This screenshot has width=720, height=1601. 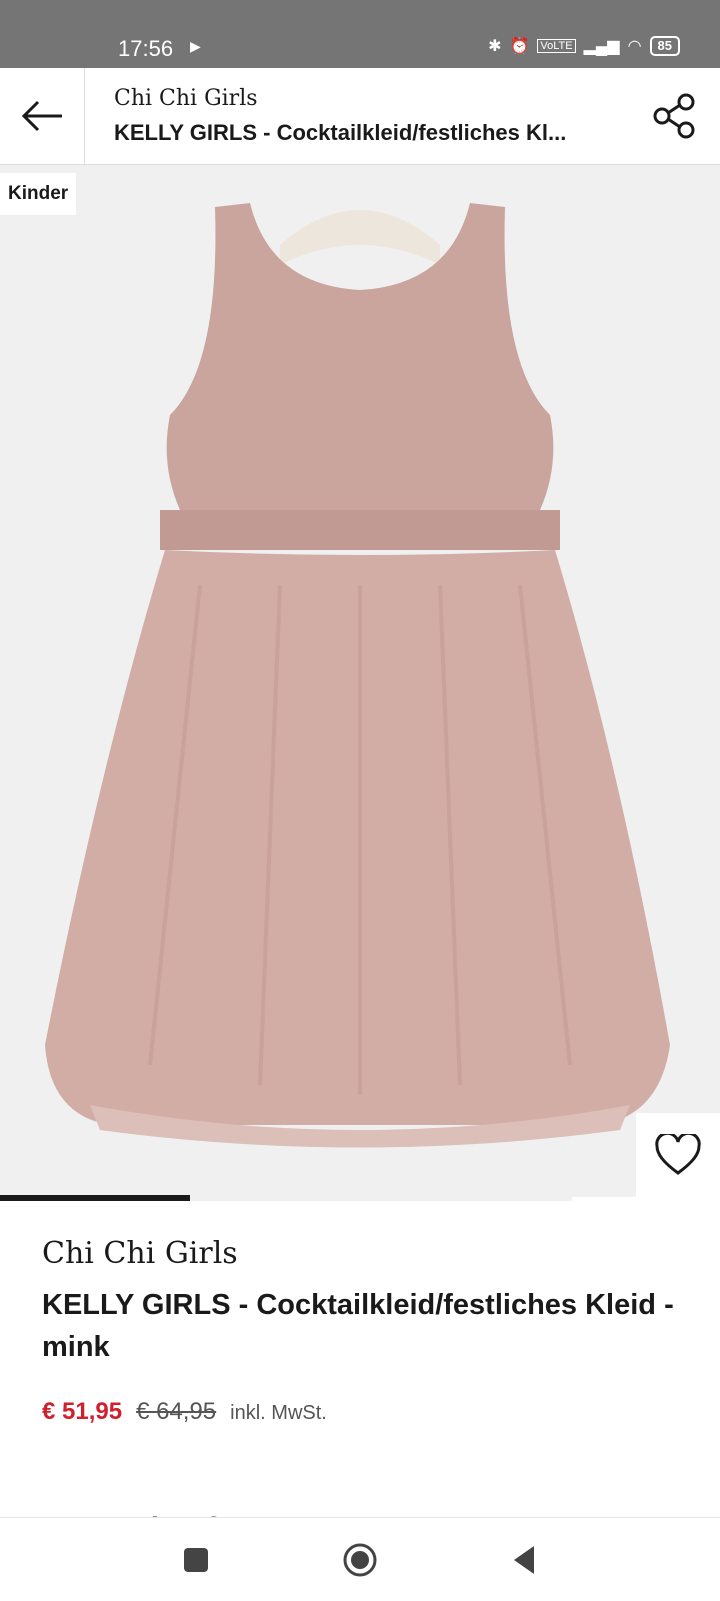 What do you see at coordinates (278, 1413) in the screenshot?
I see `tax-note: inkl. MwSt.` at bounding box center [278, 1413].